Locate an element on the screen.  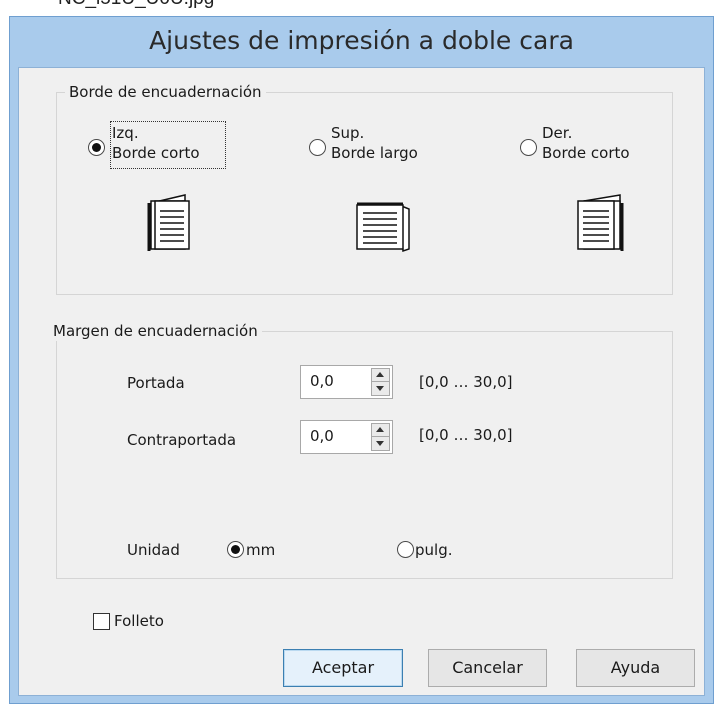
front-cover-decrement-button is located at coordinates (380, 388).